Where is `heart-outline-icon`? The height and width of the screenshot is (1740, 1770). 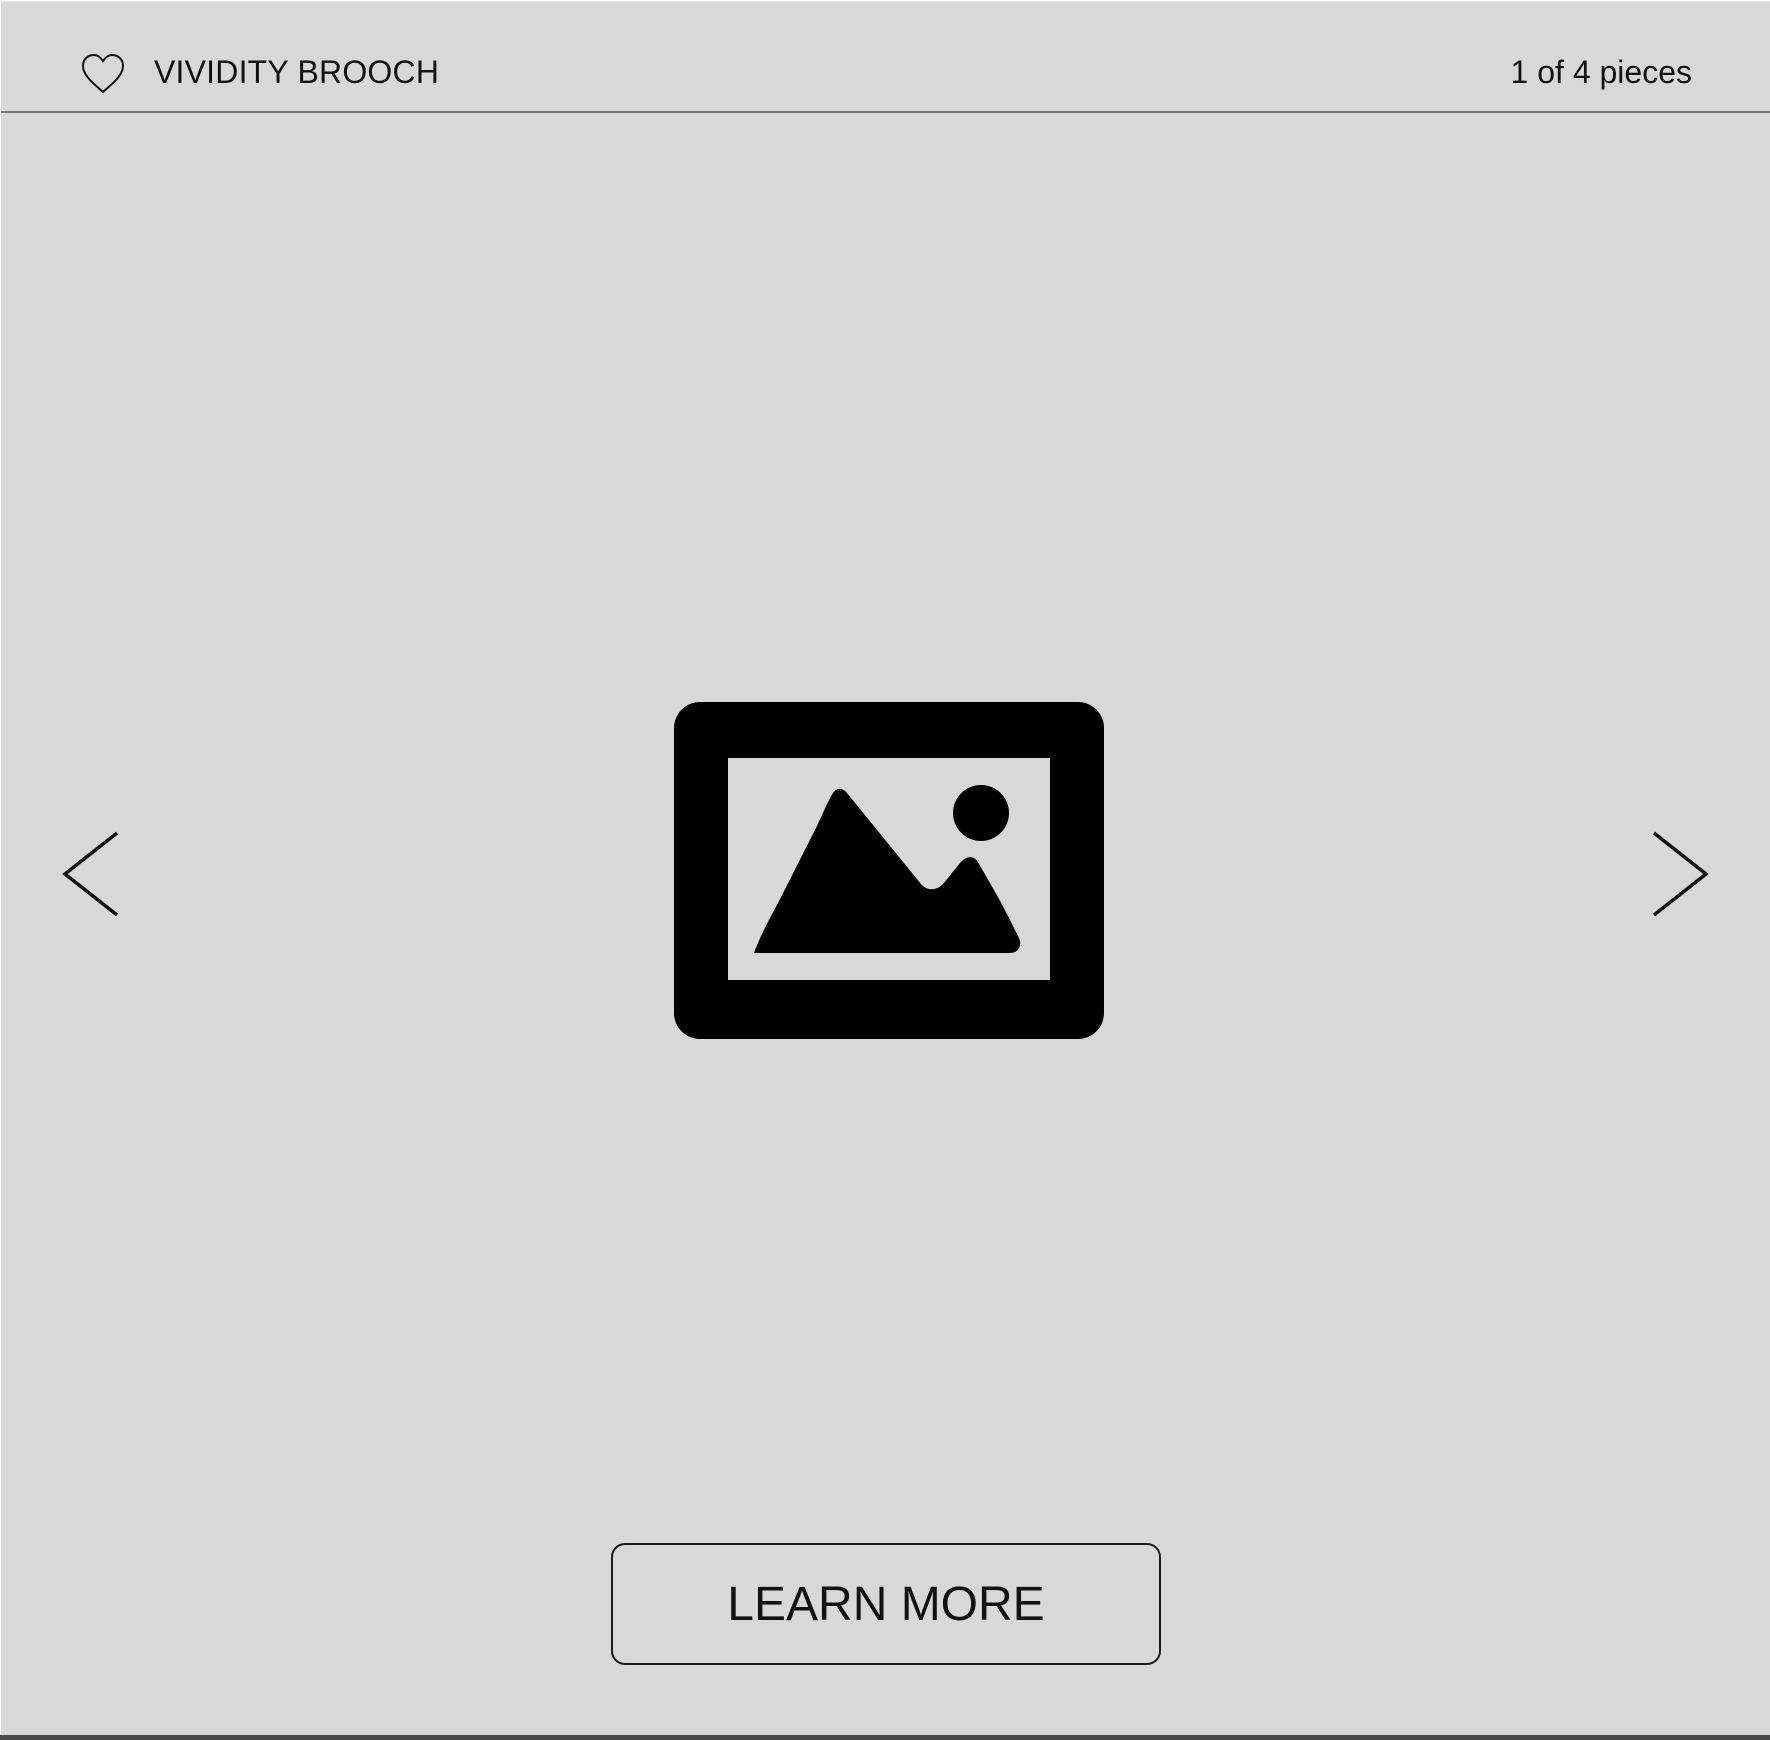 heart-outline-icon is located at coordinates (103, 73).